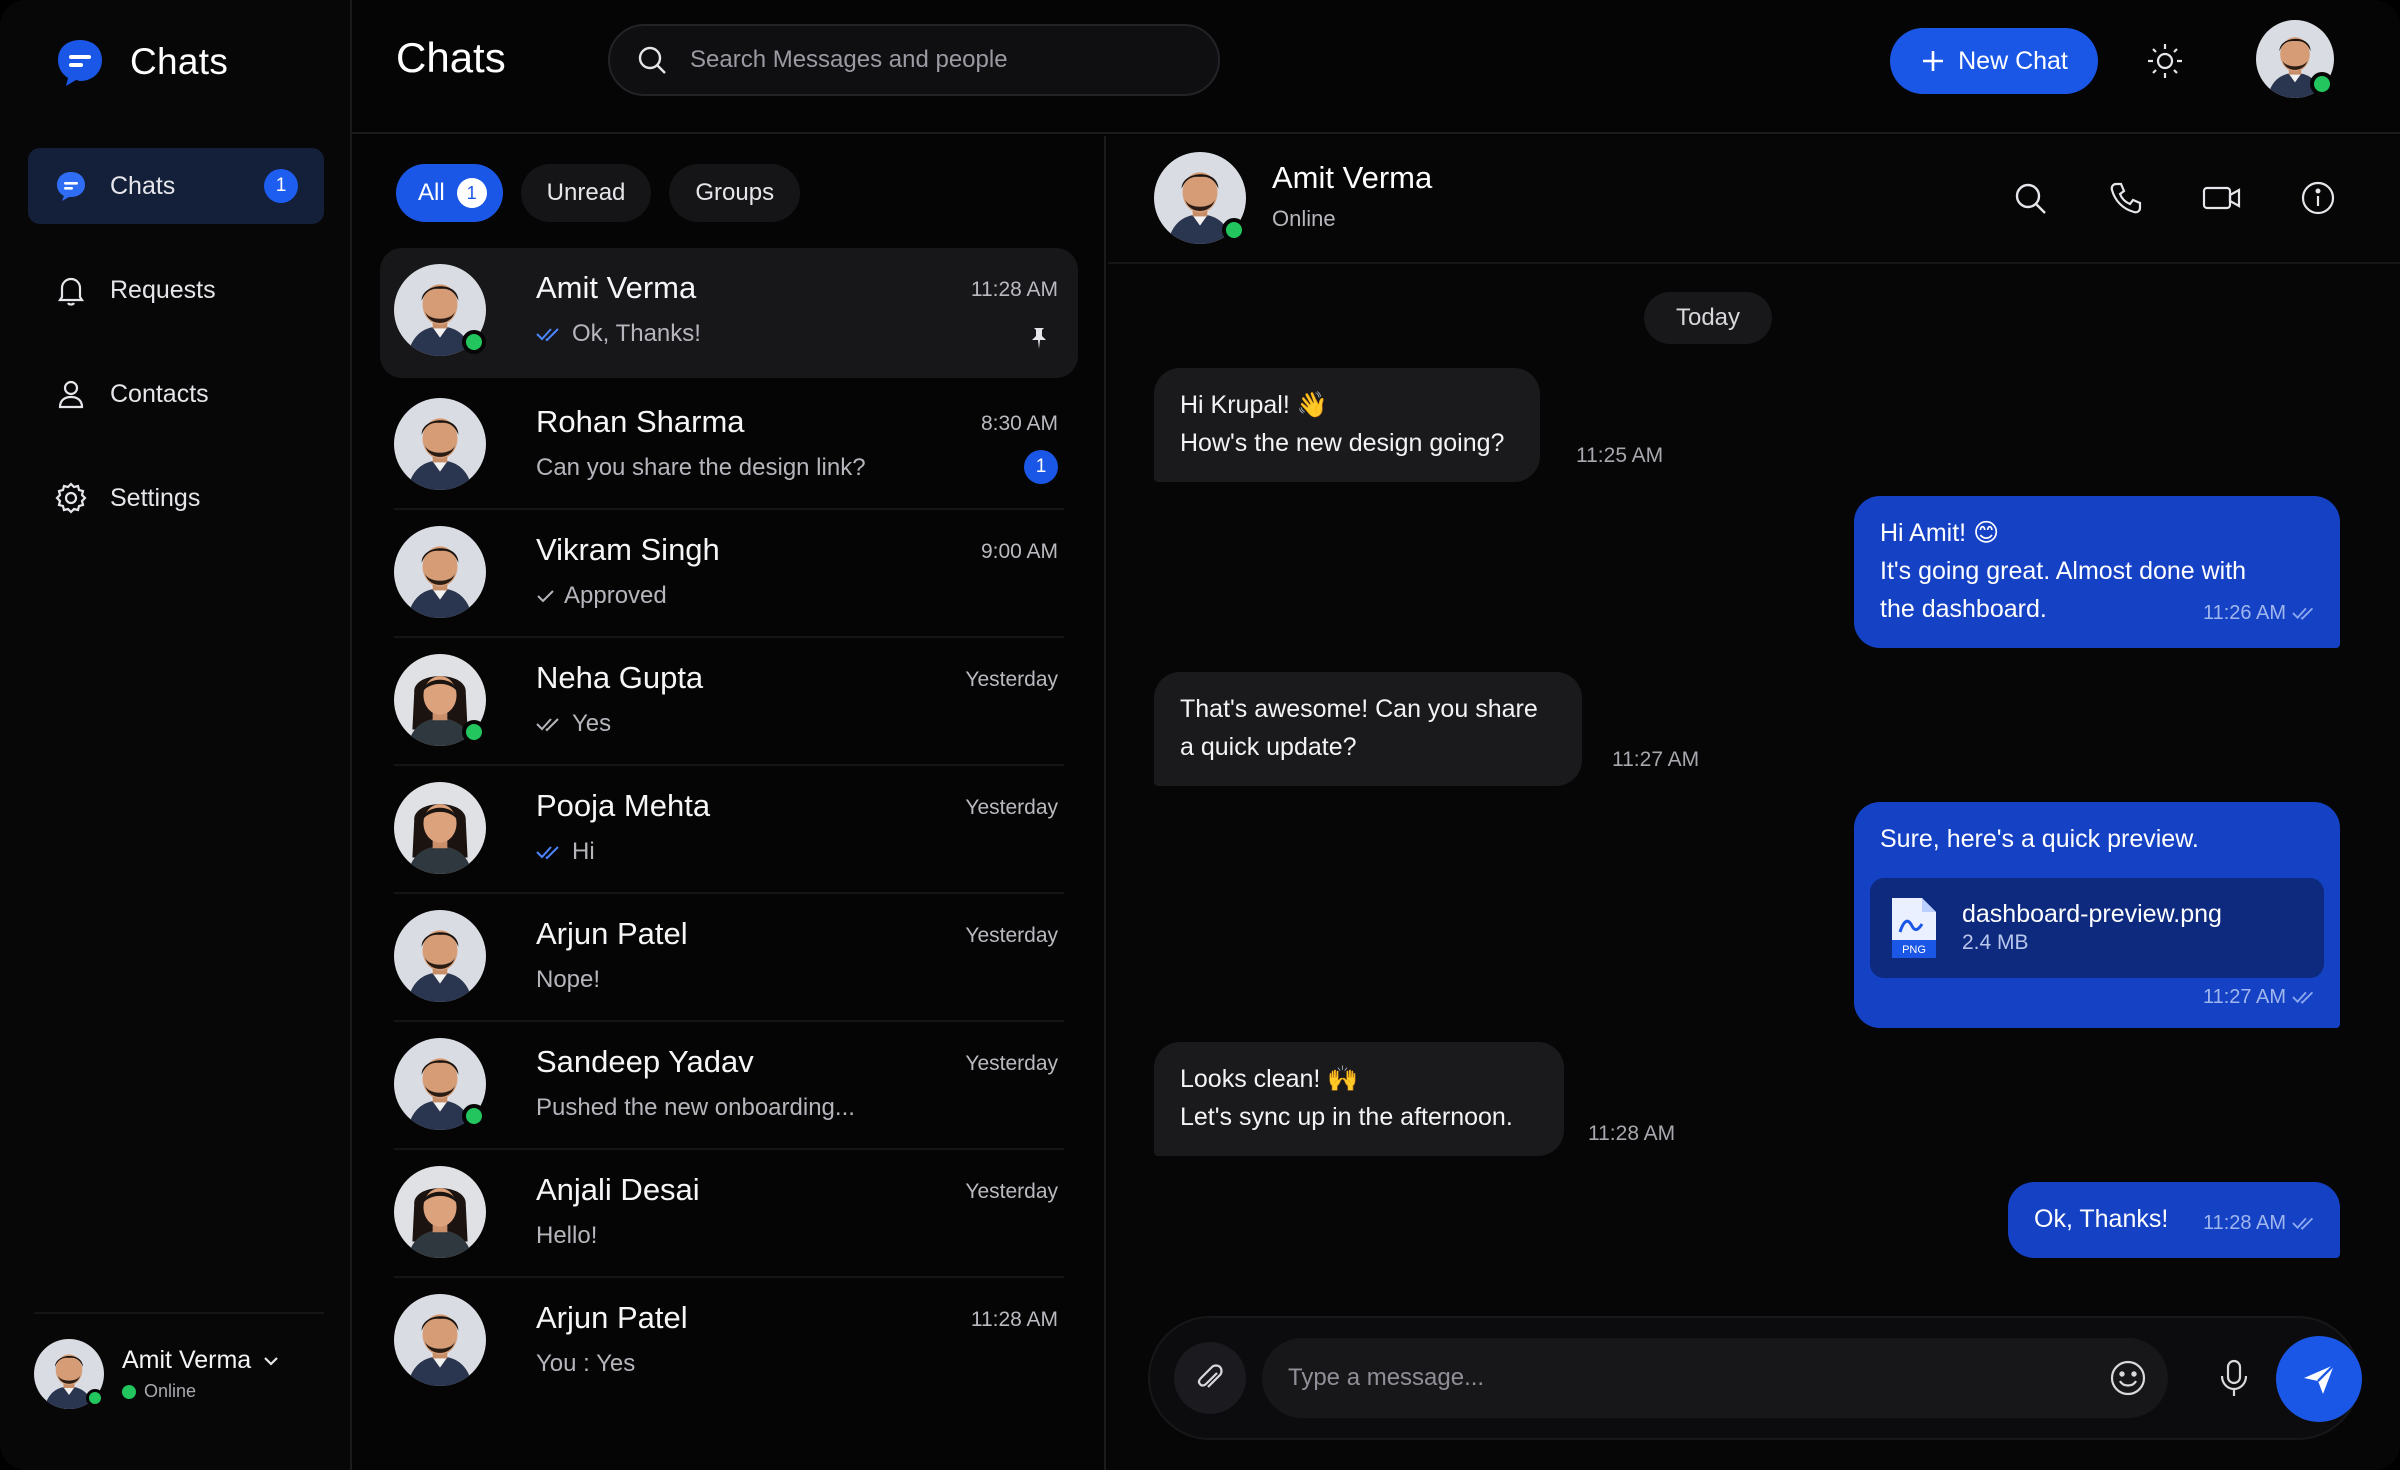  Describe the element at coordinates (628, 549) in the screenshot. I see `chat-name: Vikram Singh` at that location.